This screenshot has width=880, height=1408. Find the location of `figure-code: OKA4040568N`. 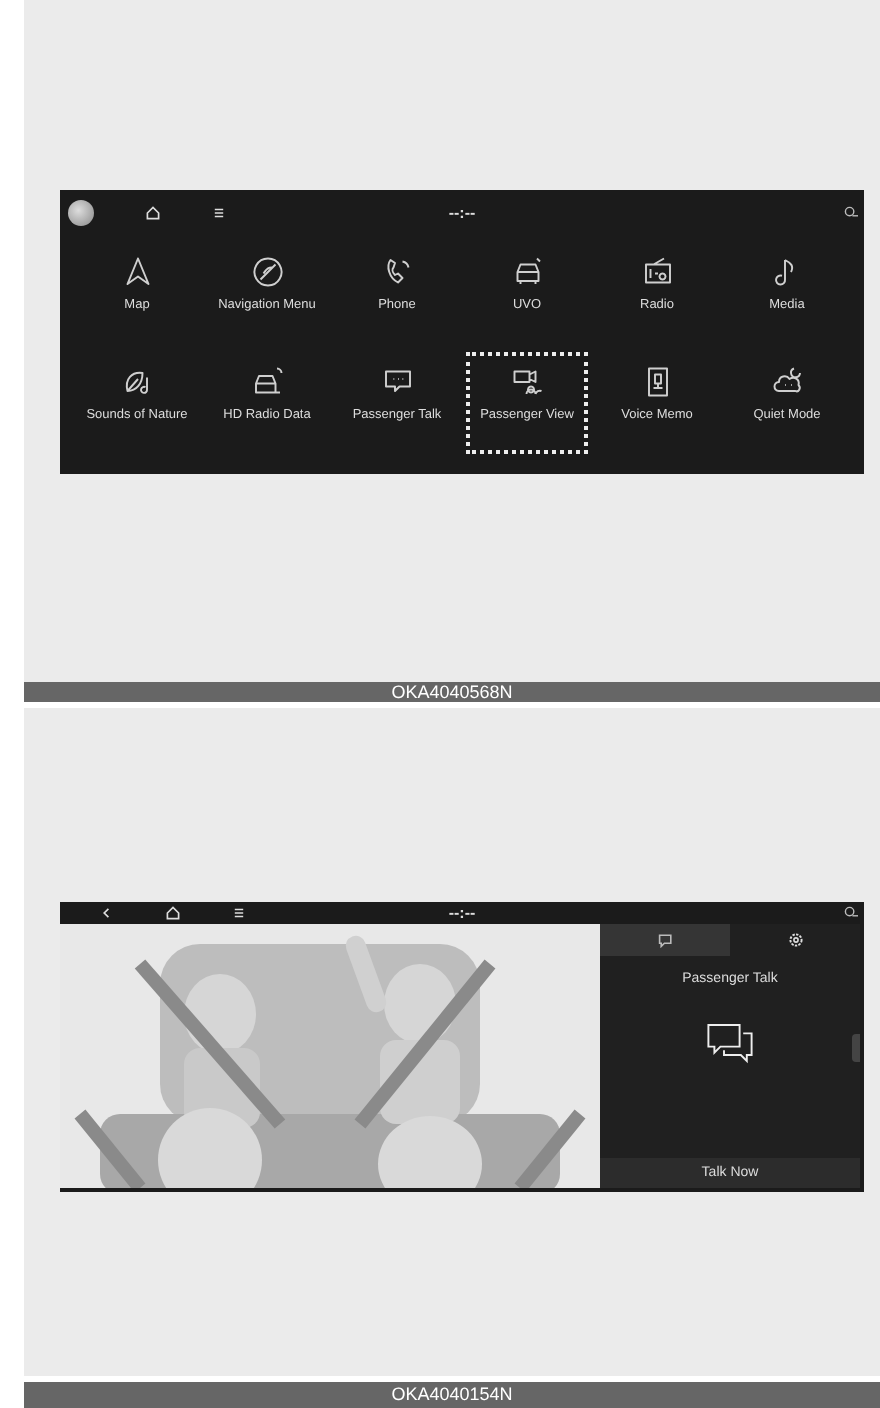

figure-code: OKA4040568N is located at coordinates (452, 691).